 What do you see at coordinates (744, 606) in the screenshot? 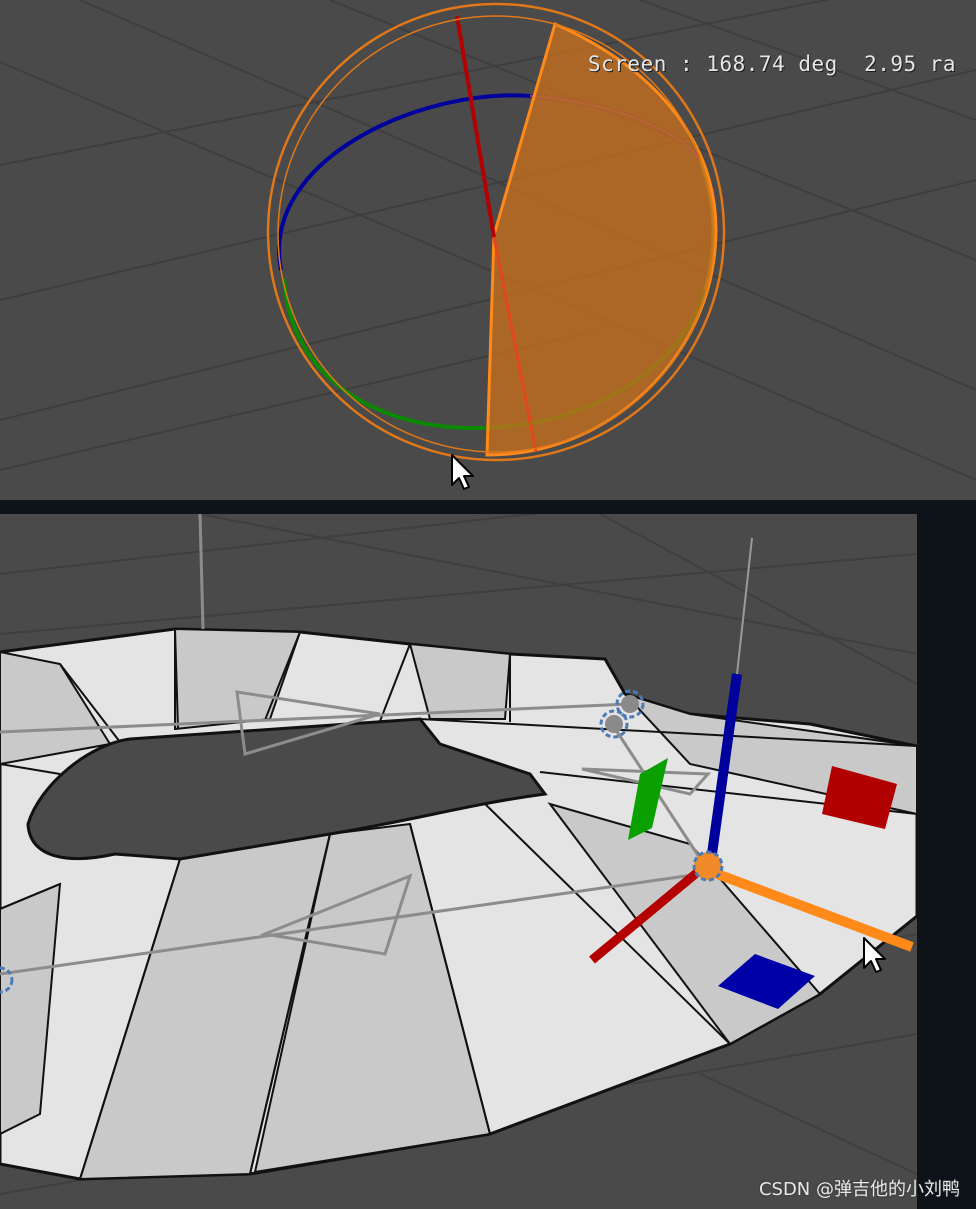
I see `gizmo-z-axis-guide` at bounding box center [744, 606].